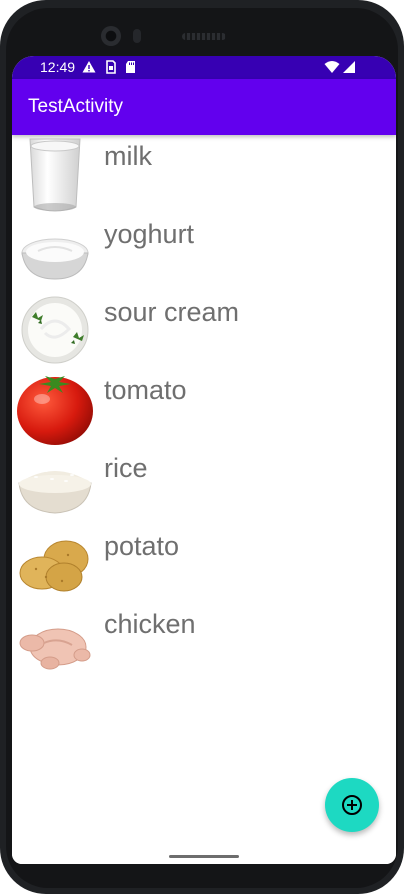  Describe the element at coordinates (149, 234) in the screenshot. I see `item-label: yoghurt` at that location.